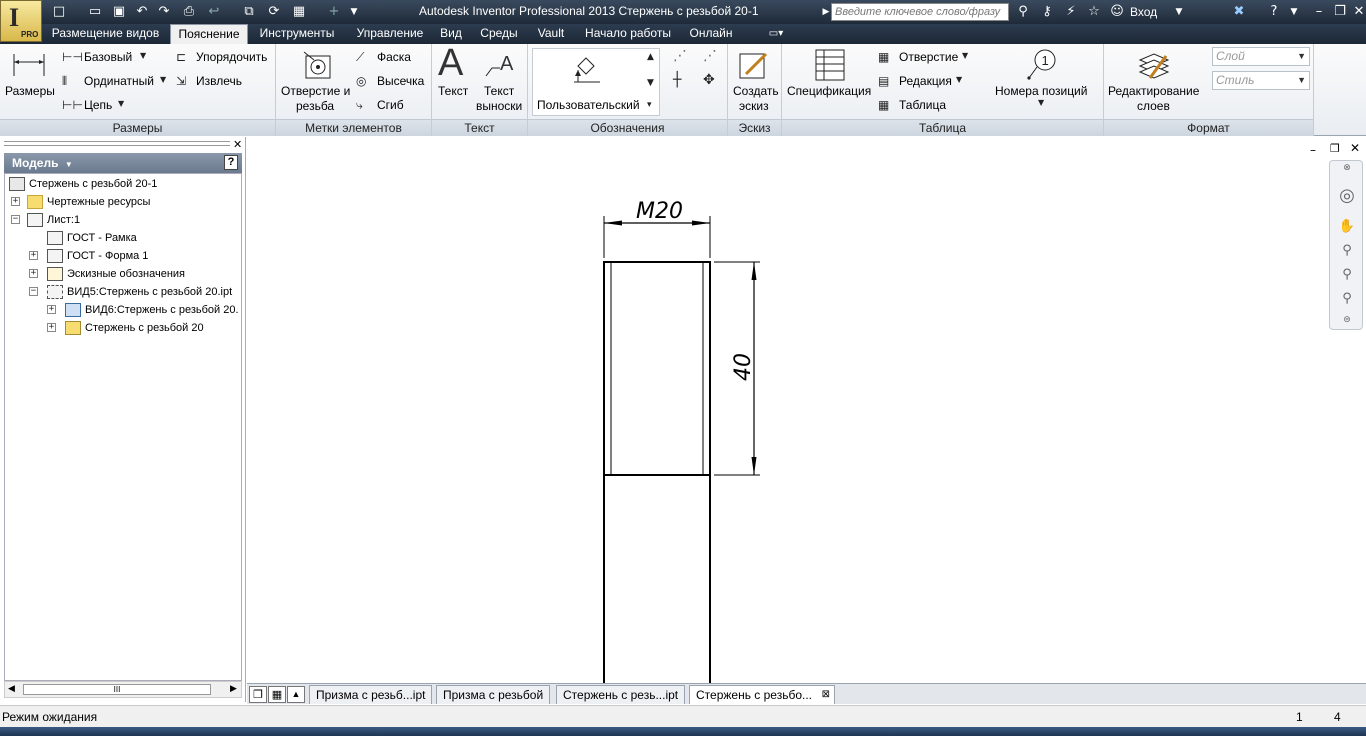  What do you see at coordinates (209, 34) in the screenshot?
I see `tab-annotate: Пояснение` at bounding box center [209, 34].